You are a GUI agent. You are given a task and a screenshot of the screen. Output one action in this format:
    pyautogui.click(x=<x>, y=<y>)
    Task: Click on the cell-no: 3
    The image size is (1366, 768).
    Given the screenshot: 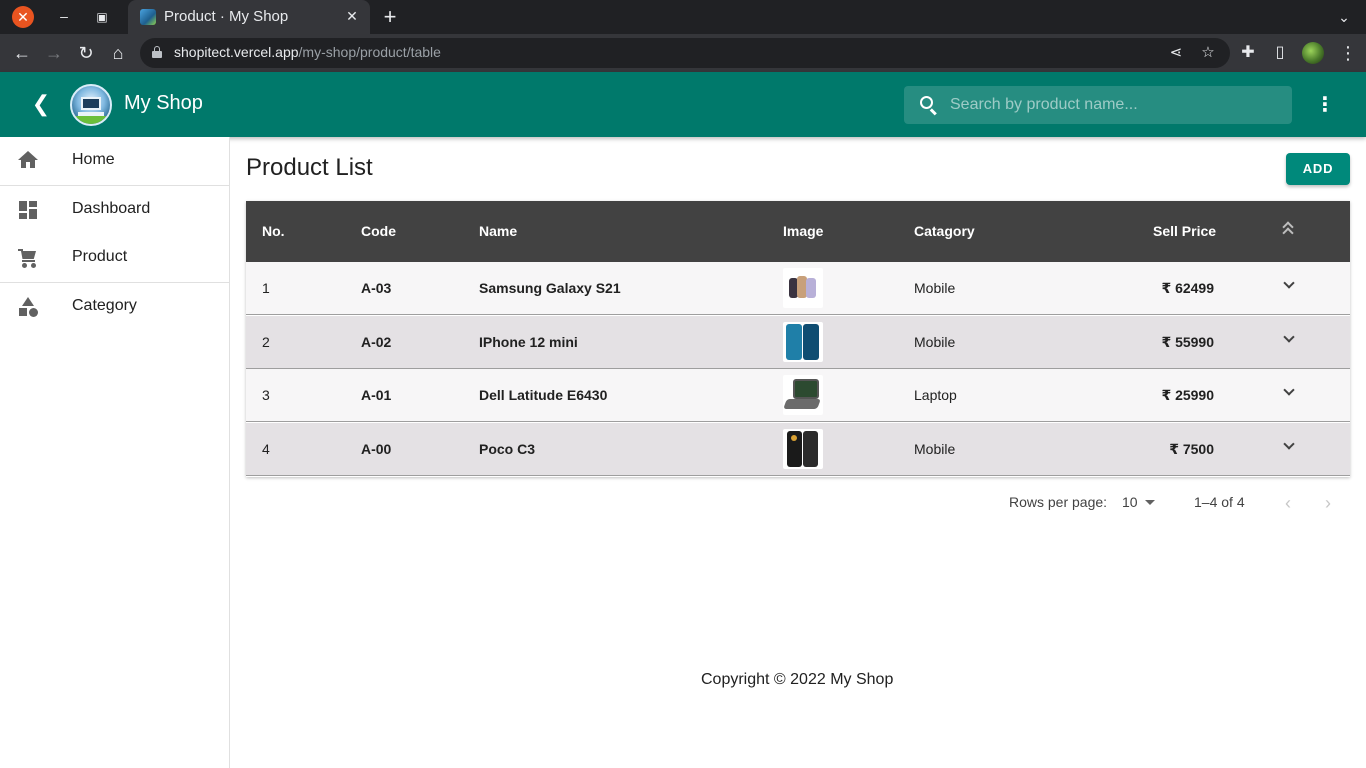 What is the action you would take?
    pyautogui.click(x=266, y=395)
    